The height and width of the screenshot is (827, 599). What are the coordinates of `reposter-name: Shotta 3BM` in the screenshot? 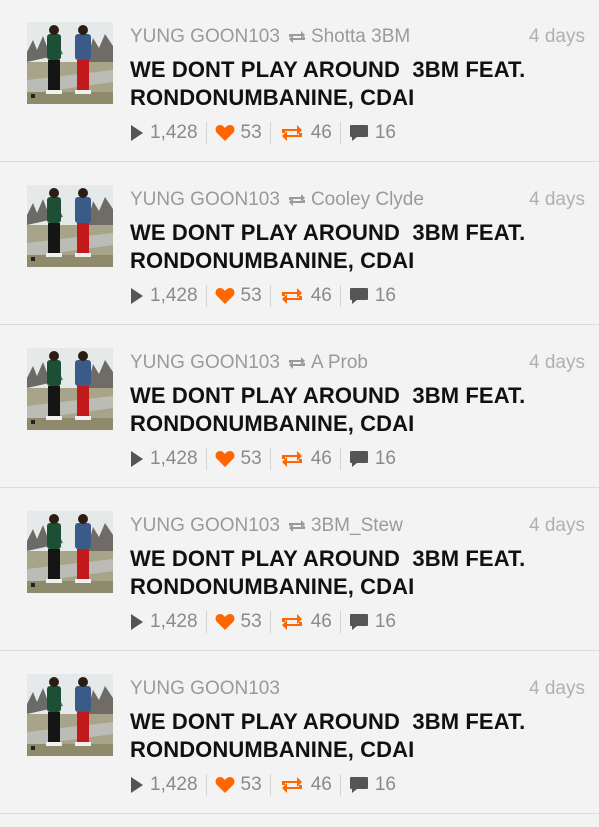 It's located at (360, 36).